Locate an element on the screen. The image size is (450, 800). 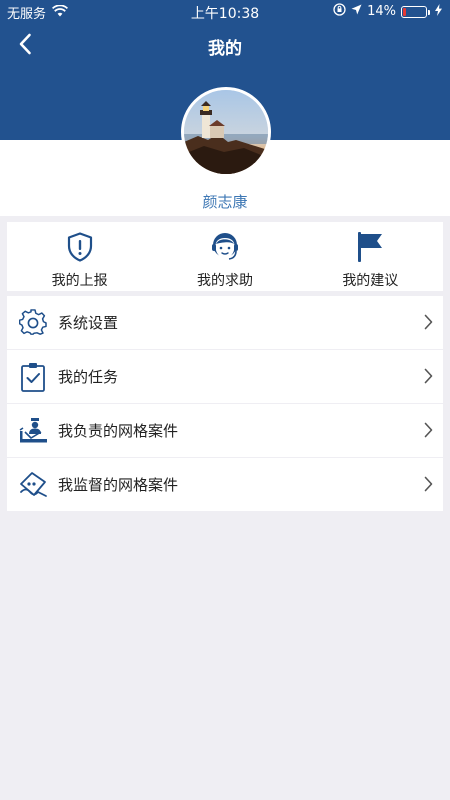
battery-level-fill is located at coordinates (405, 11).